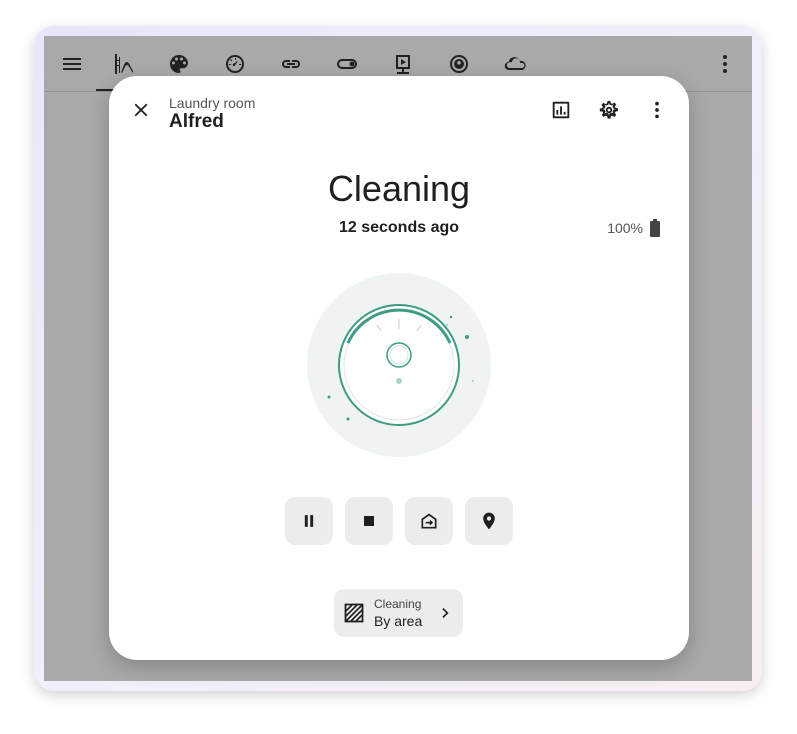 This screenshot has width=797, height=734. I want to click on mode-value: By area, so click(398, 621).